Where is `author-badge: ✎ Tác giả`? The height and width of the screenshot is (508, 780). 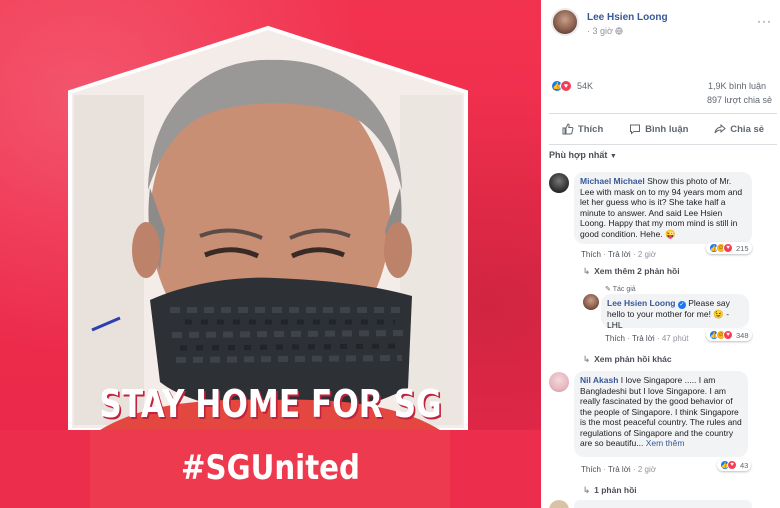
author-badge: ✎ Tác giả is located at coordinates (620, 289).